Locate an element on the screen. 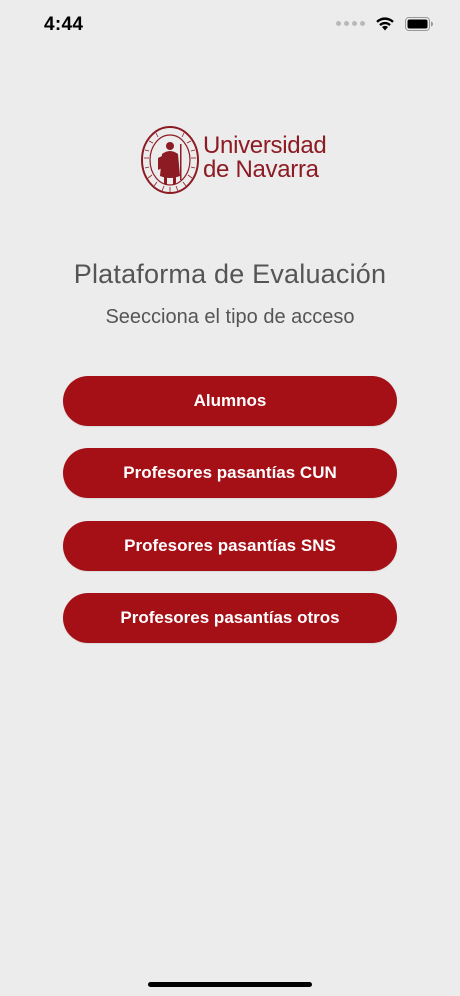 This screenshot has width=460, height=996. status-icons is located at coordinates (385, 23).